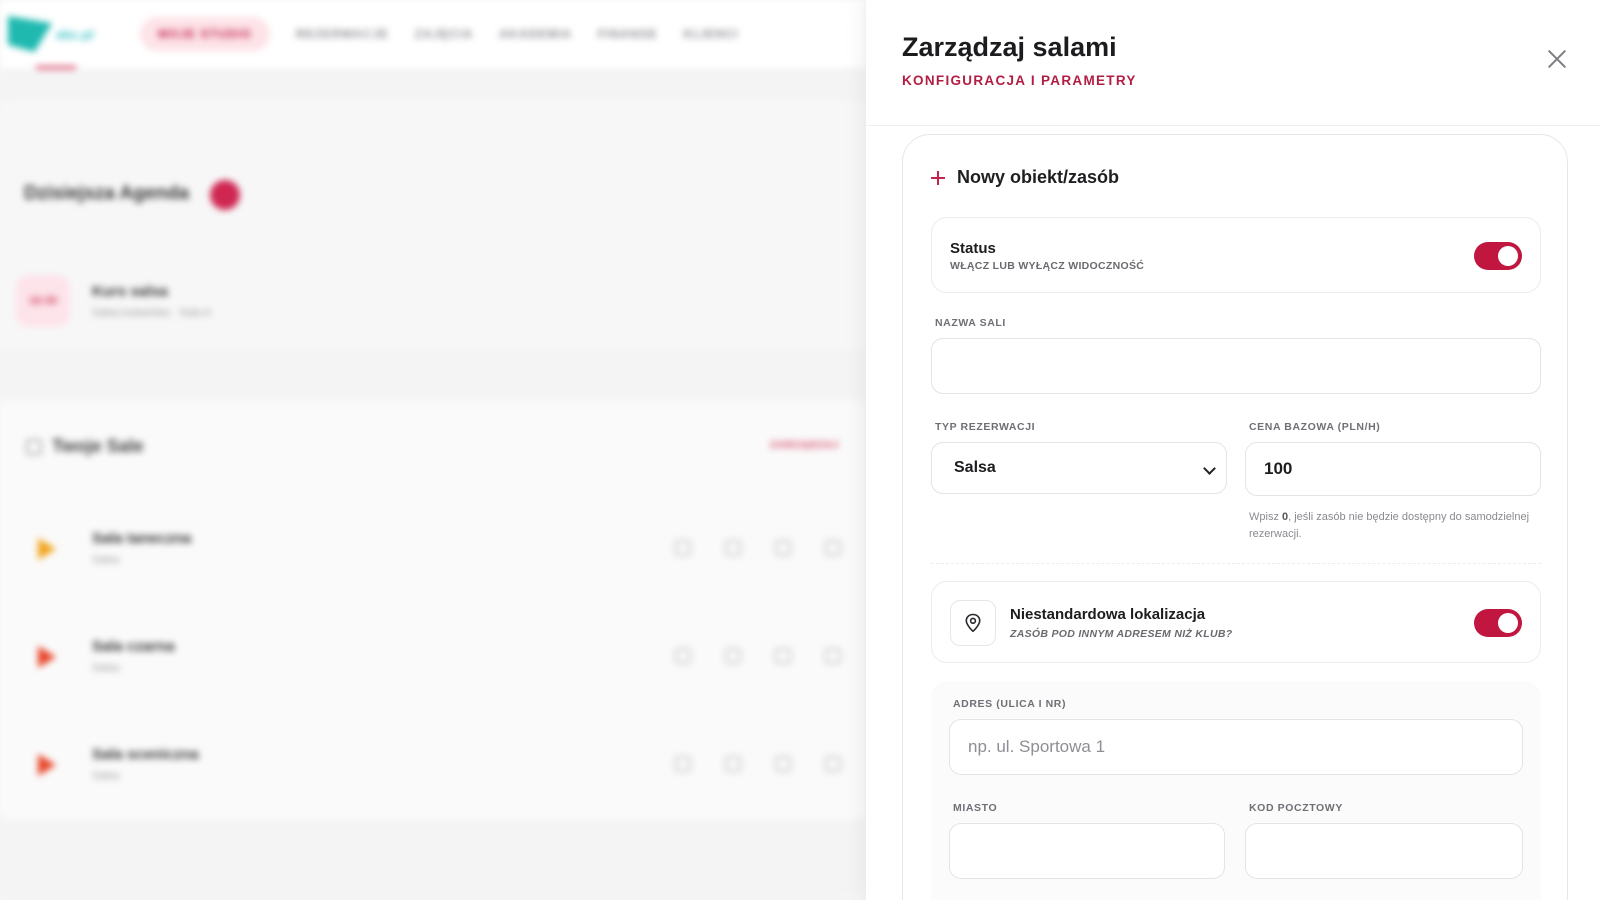 The width and height of the screenshot is (1600, 900). Describe the element at coordinates (444, 34) in the screenshot. I see `nav-item-classes: ZAJĘCIA` at that location.